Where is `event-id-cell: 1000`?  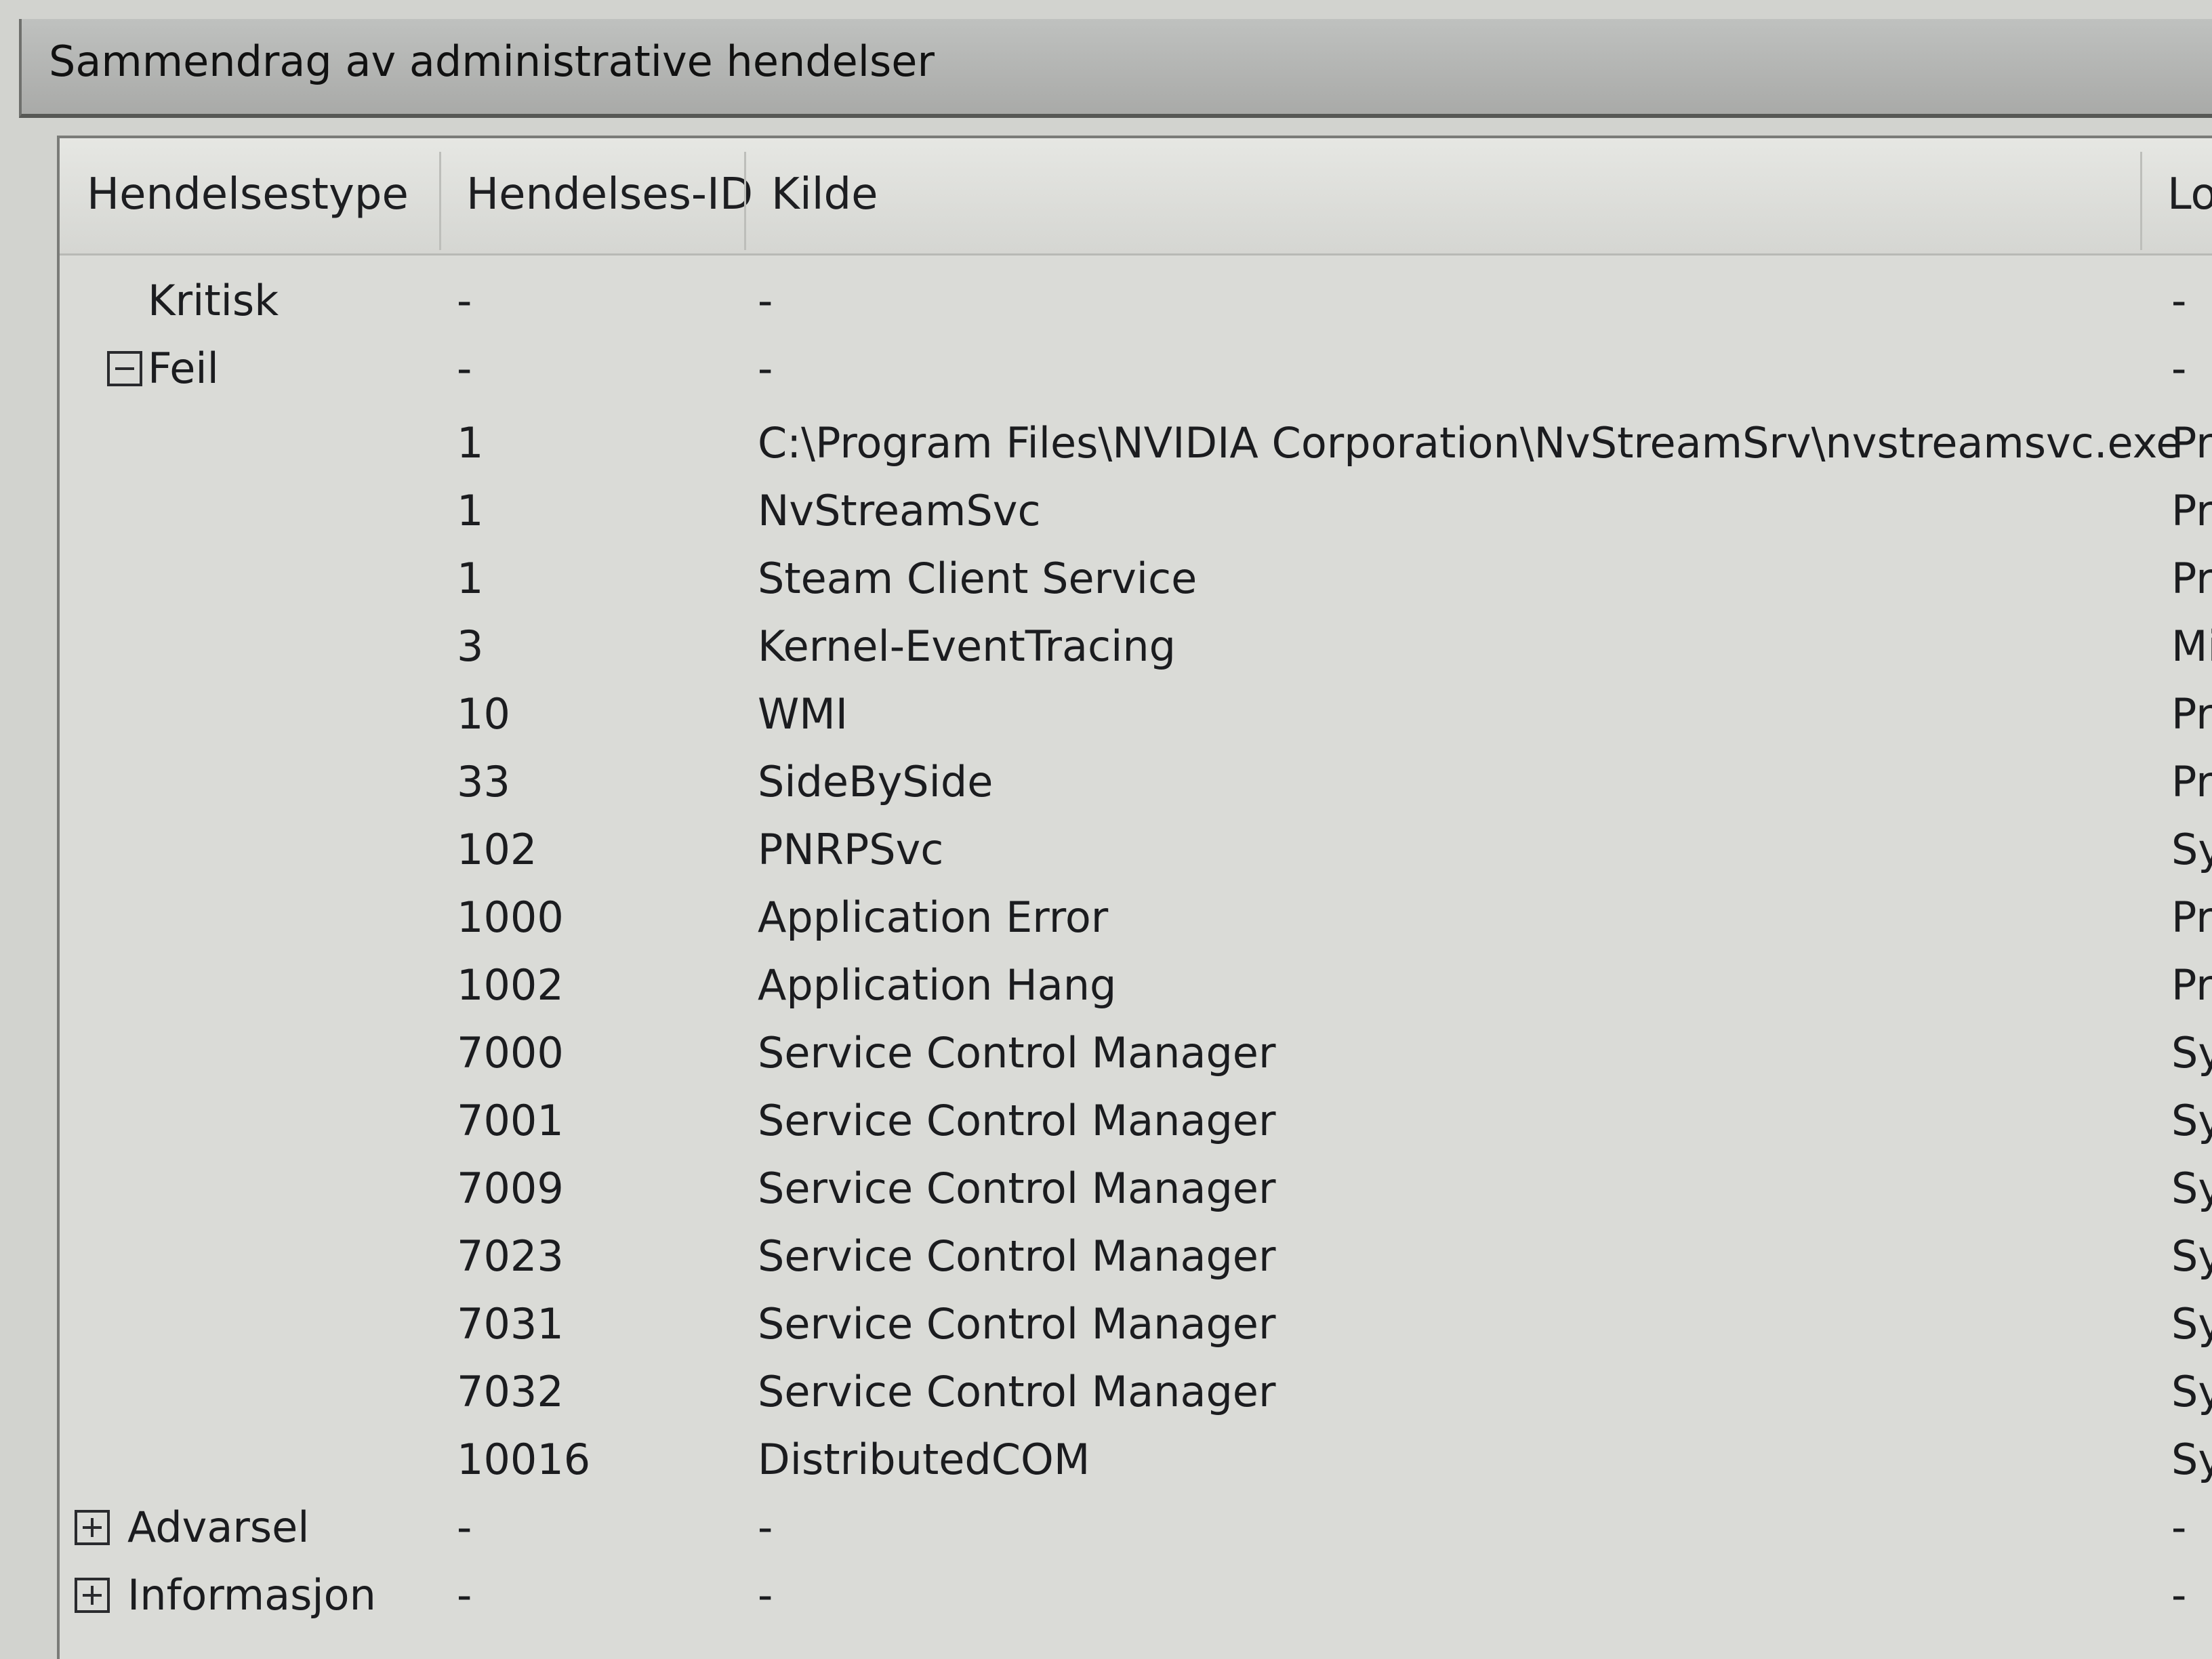
event-id-cell: 1000 is located at coordinates (511, 918).